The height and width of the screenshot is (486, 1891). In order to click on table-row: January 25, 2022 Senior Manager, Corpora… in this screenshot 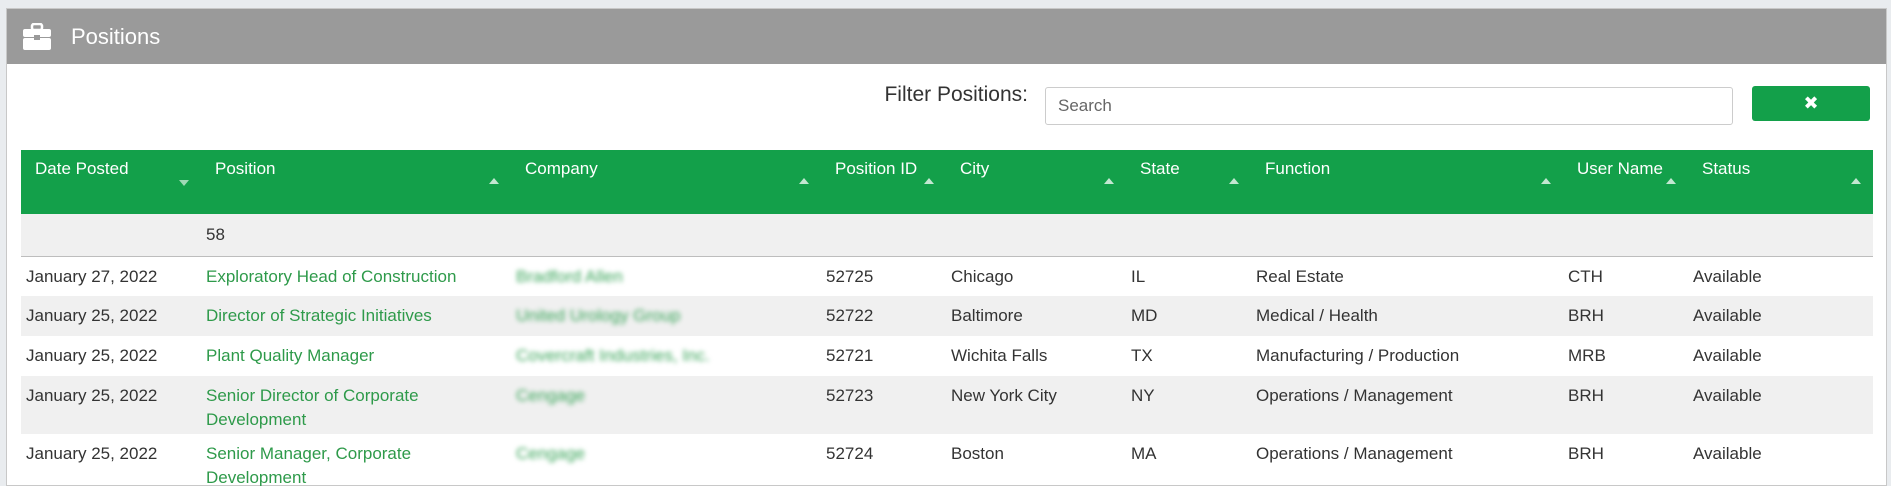, I will do `click(947, 460)`.